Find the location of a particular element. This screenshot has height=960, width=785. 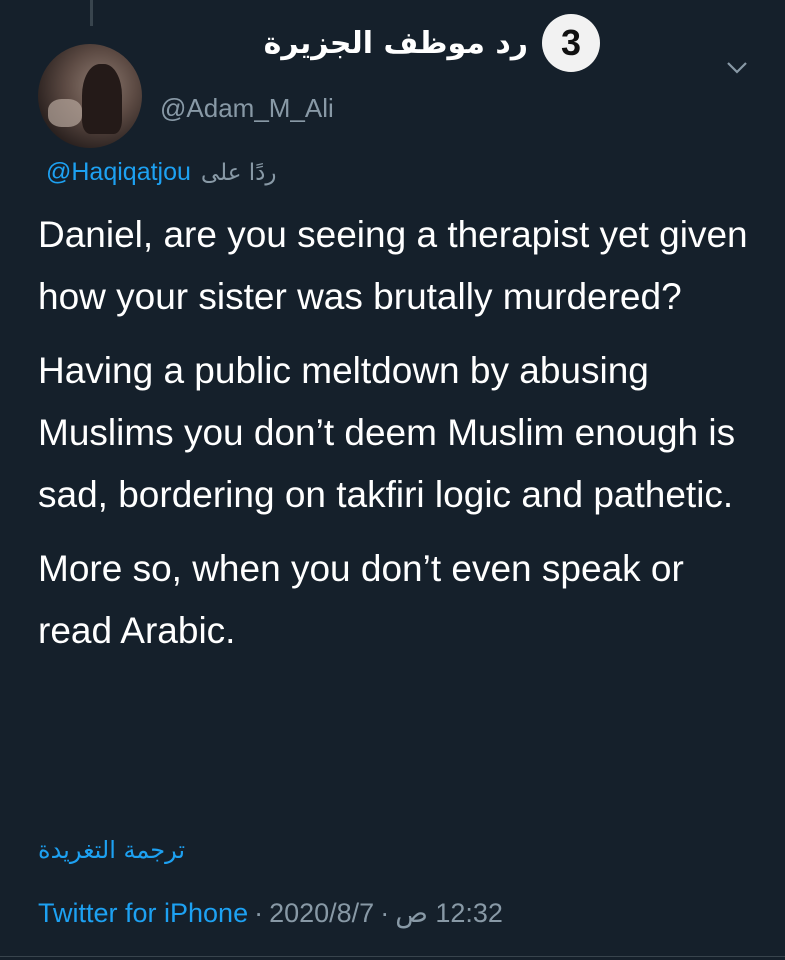

tweet-meta: Twitter for iPhone · 2020/8/7 · 12:32 ص is located at coordinates (270, 913).